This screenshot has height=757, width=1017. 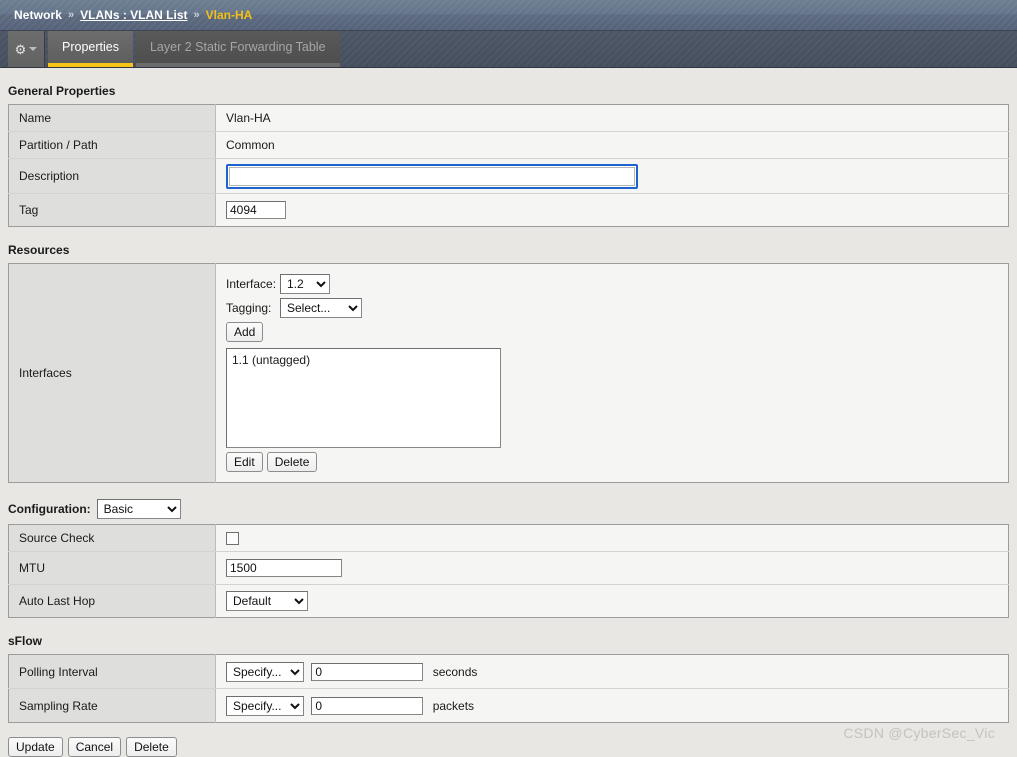 What do you see at coordinates (112, 210) in the screenshot?
I see `row-label-tag: Tag` at bounding box center [112, 210].